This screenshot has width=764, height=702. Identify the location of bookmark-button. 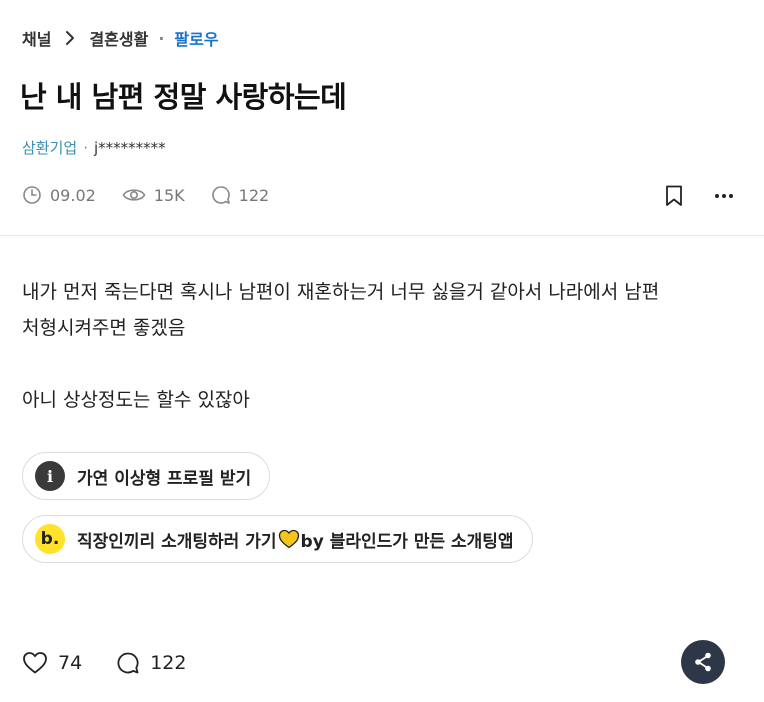
(674, 196).